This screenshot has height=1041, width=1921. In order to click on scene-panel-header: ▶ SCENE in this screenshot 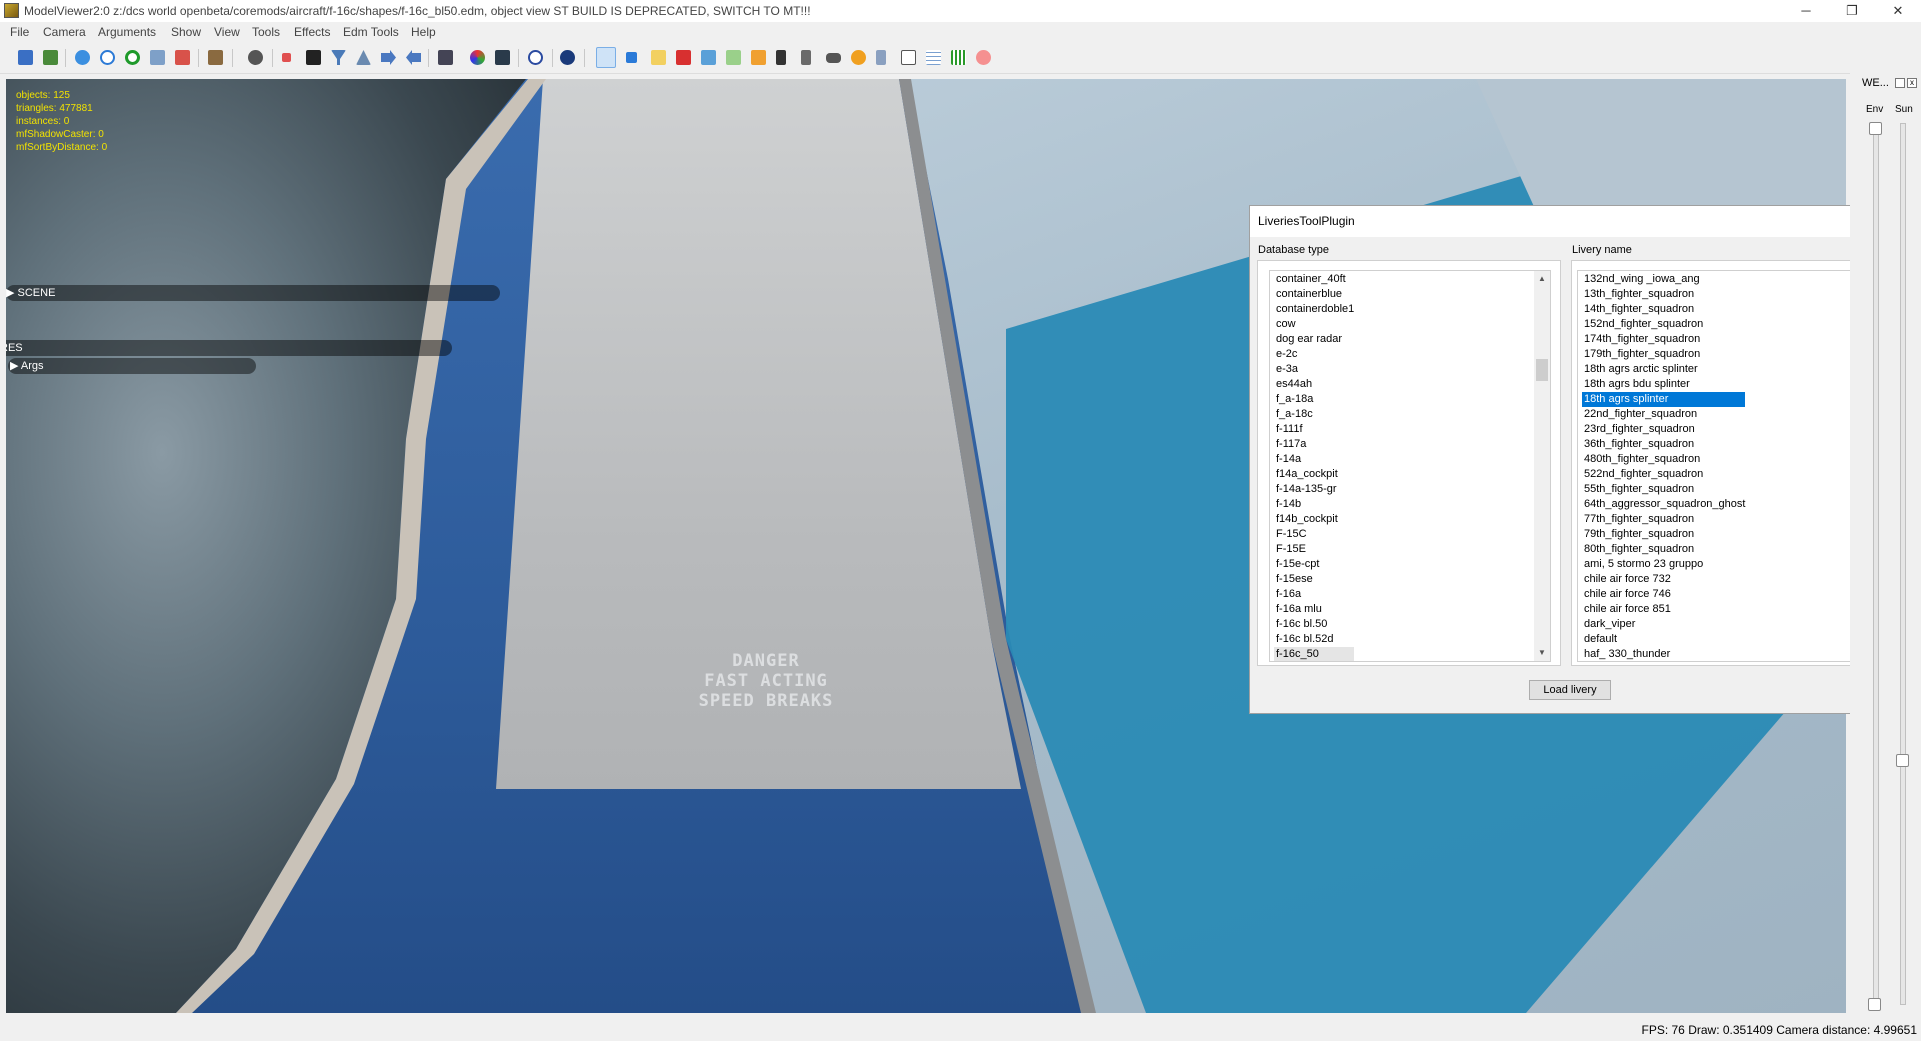, I will do `click(253, 293)`.